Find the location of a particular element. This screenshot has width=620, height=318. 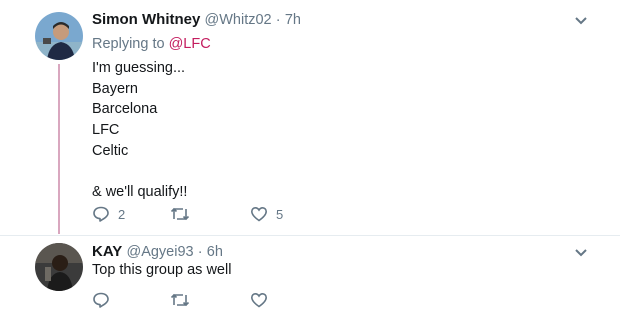

reply-button is located at coordinates (105, 300).